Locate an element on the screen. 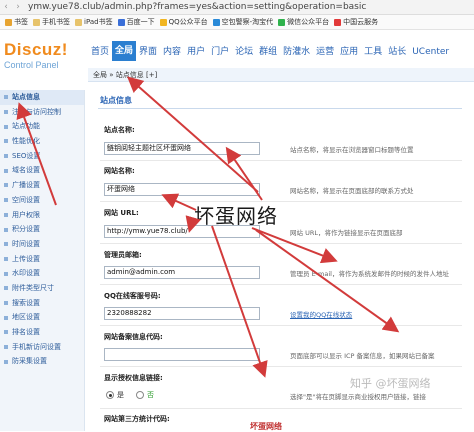 This screenshot has height=432, width=474. sidebar-item-performance: 性能优化 is located at coordinates (42, 141).